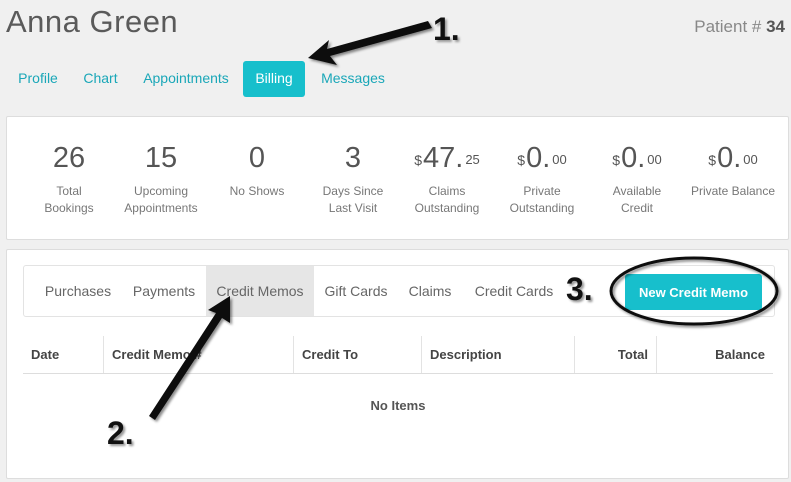  What do you see at coordinates (447, 199) in the screenshot?
I see `stat-label: Claims Outstanding` at bounding box center [447, 199].